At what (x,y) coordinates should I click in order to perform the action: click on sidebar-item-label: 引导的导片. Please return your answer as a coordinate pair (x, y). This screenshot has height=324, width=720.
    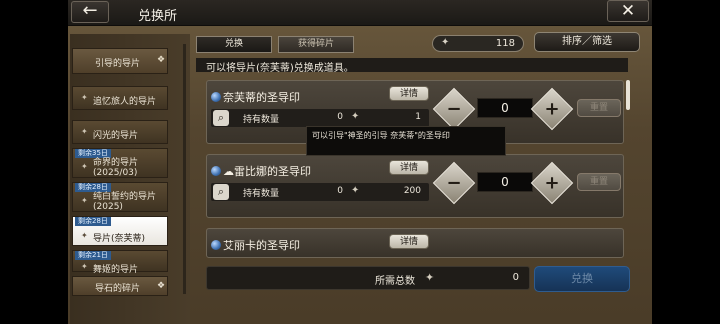
    Looking at the image, I should click on (118, 64).